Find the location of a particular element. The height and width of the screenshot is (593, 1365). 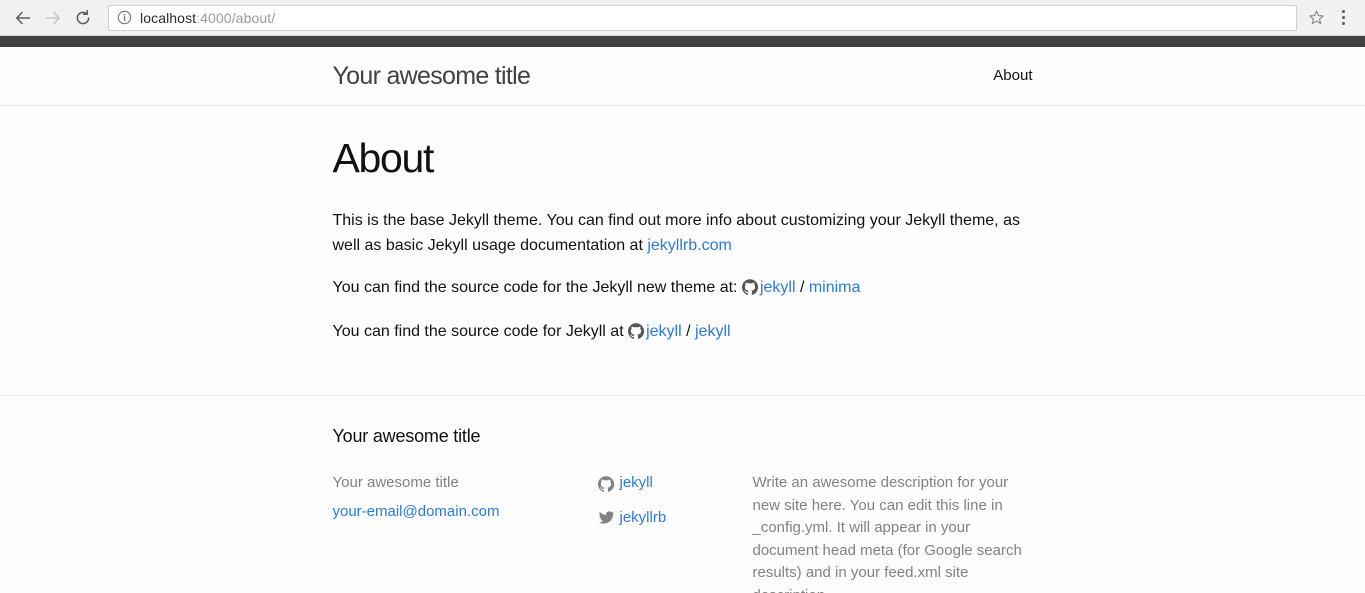

site-nav: About is located at coordinates (1012, 76).